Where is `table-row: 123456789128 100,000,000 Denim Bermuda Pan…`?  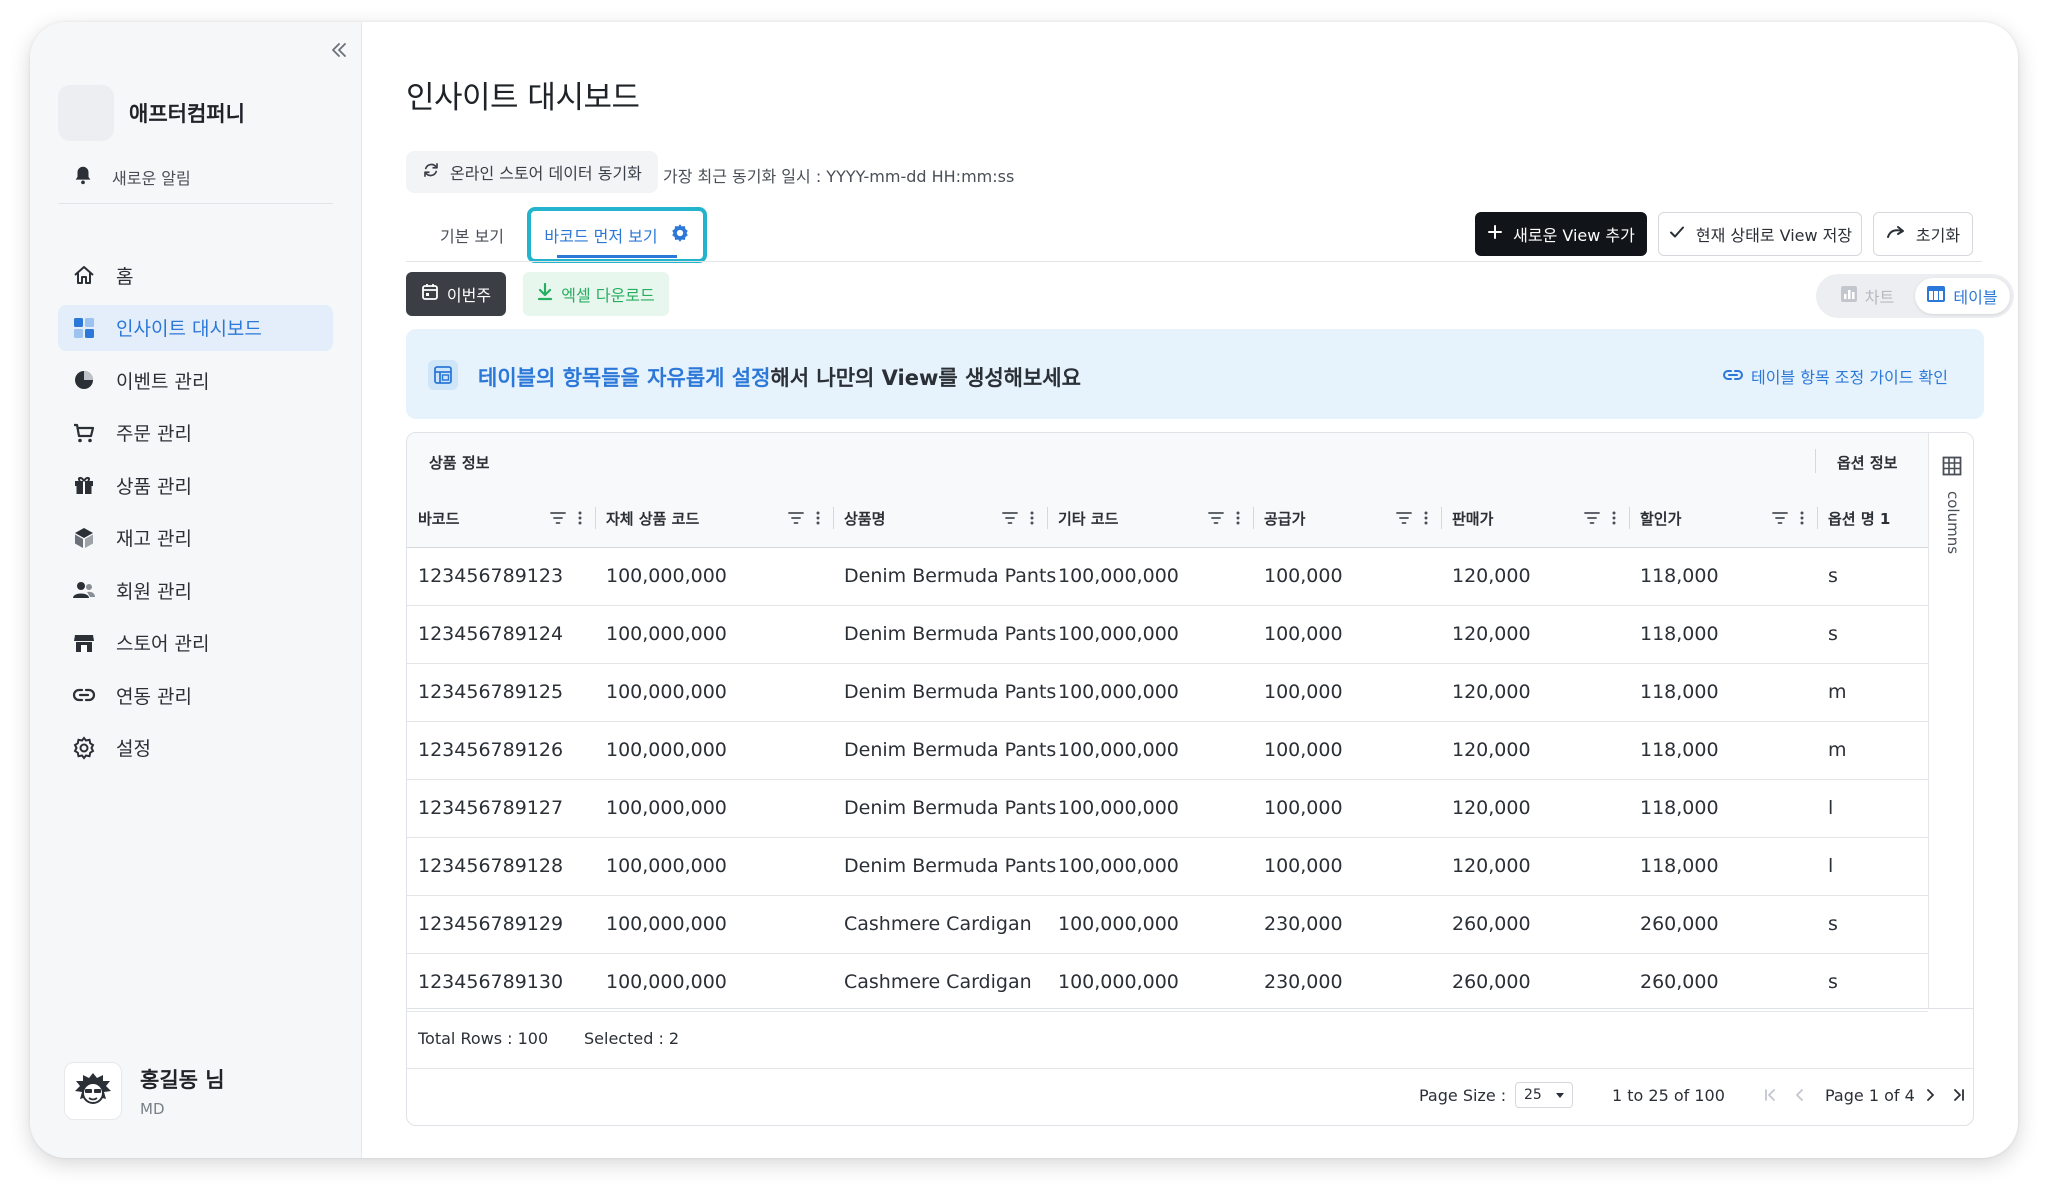
table-row: 123456789128 100,000,000 Denim Bermuda Pan… is located at coordinates (1167, 866).